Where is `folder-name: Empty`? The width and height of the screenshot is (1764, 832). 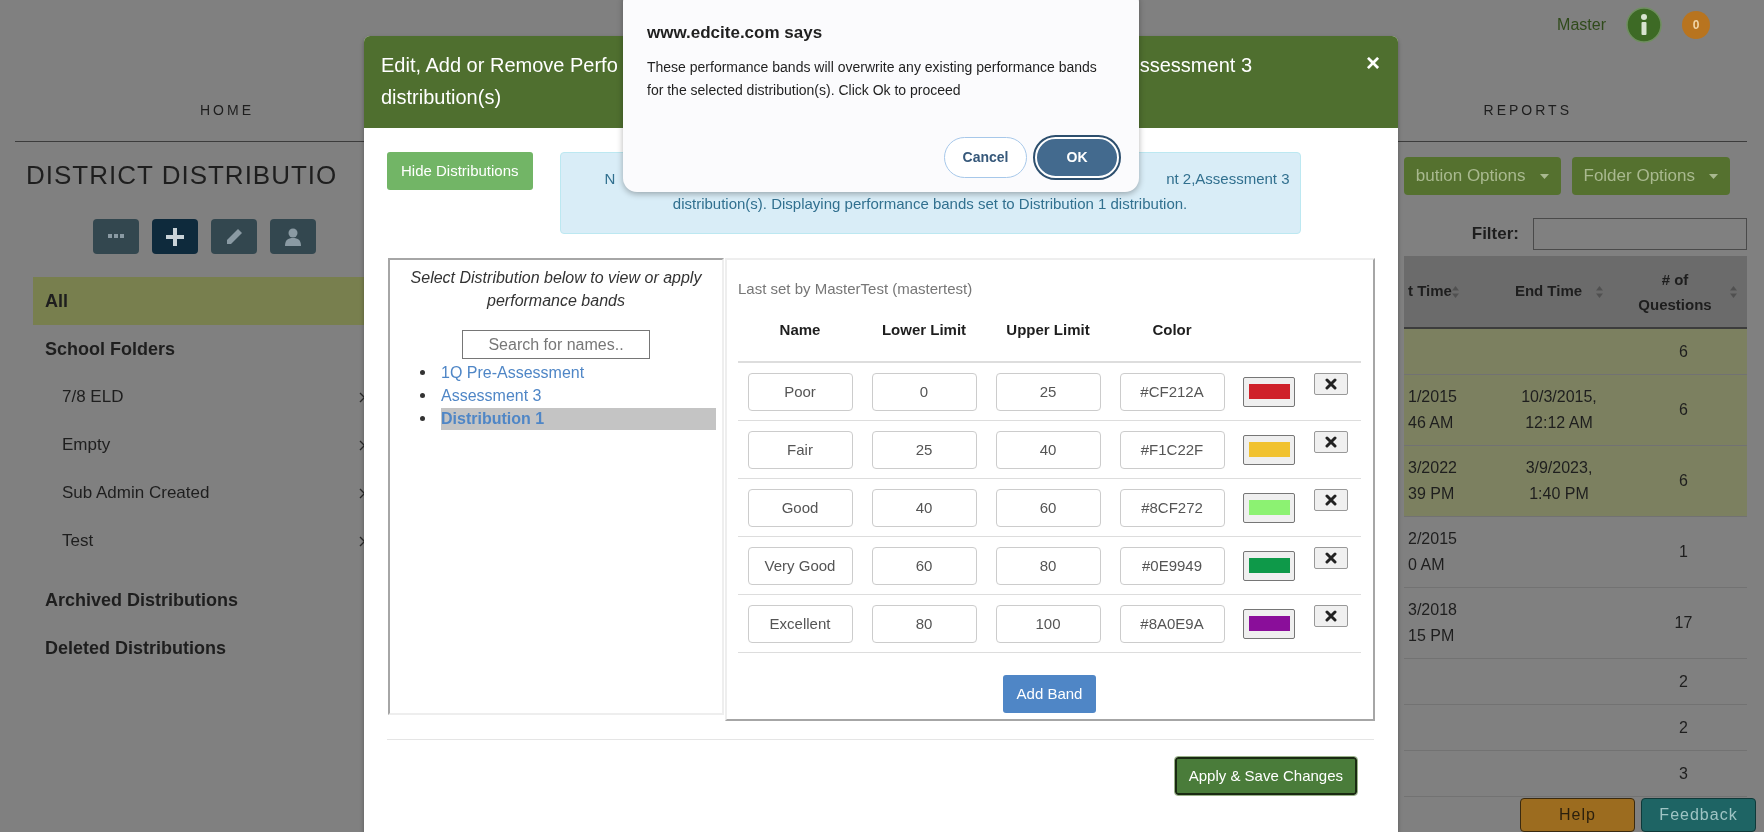
folder-name: Empty is located at coordinates (86, 445).